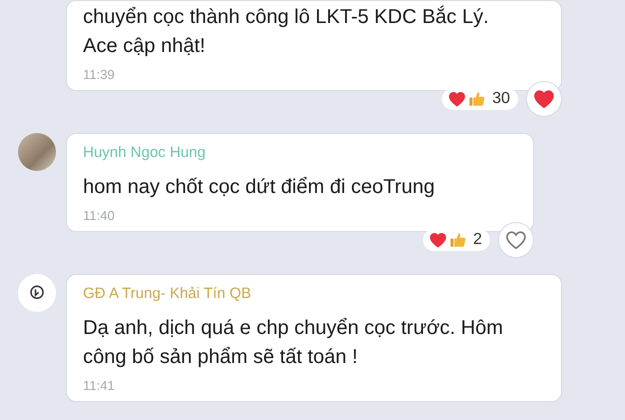 The width and height of the screenshot is (625, 420). I want to click on message-text: Dạ anh, dịch quá e chp chuyển cọc trước. Hôm công bố sản phẩm sẽ tất toán !, so click(293, 343).